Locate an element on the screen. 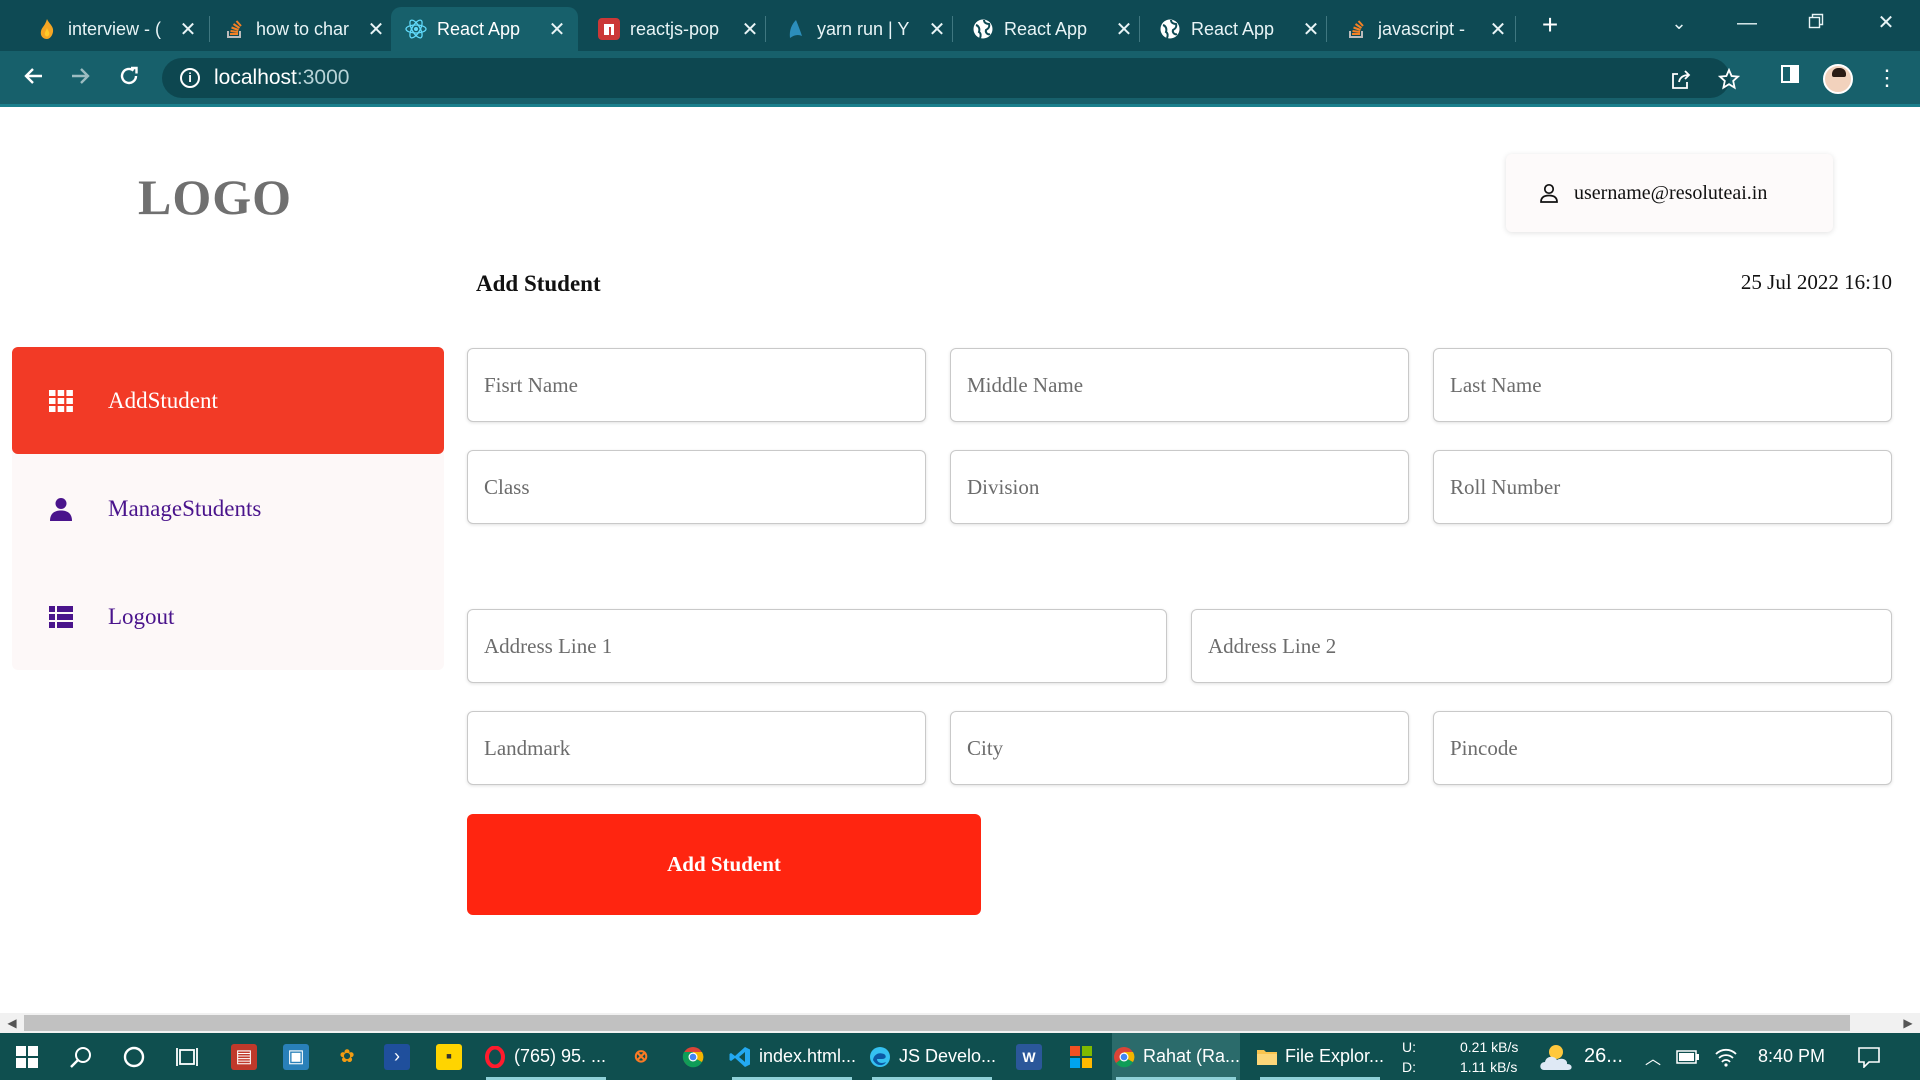 The height and width of the screenshot is (1080, 1920). landmark-input is located at coordinates (696, 748).